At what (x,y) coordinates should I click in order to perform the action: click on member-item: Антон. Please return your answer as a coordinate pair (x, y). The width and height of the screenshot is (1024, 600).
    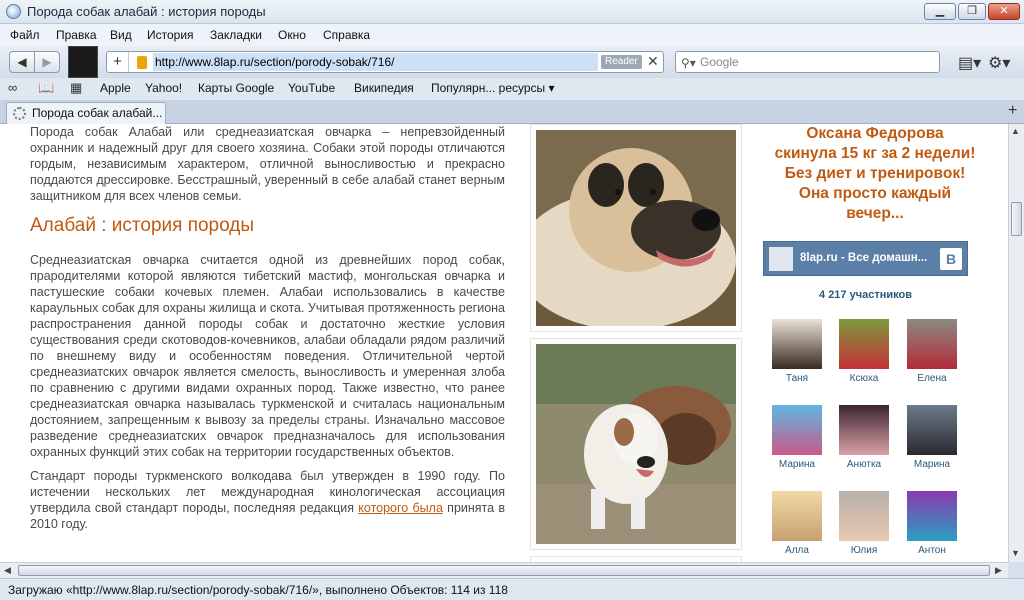
    Looking at the image, I should click on (932, 523).